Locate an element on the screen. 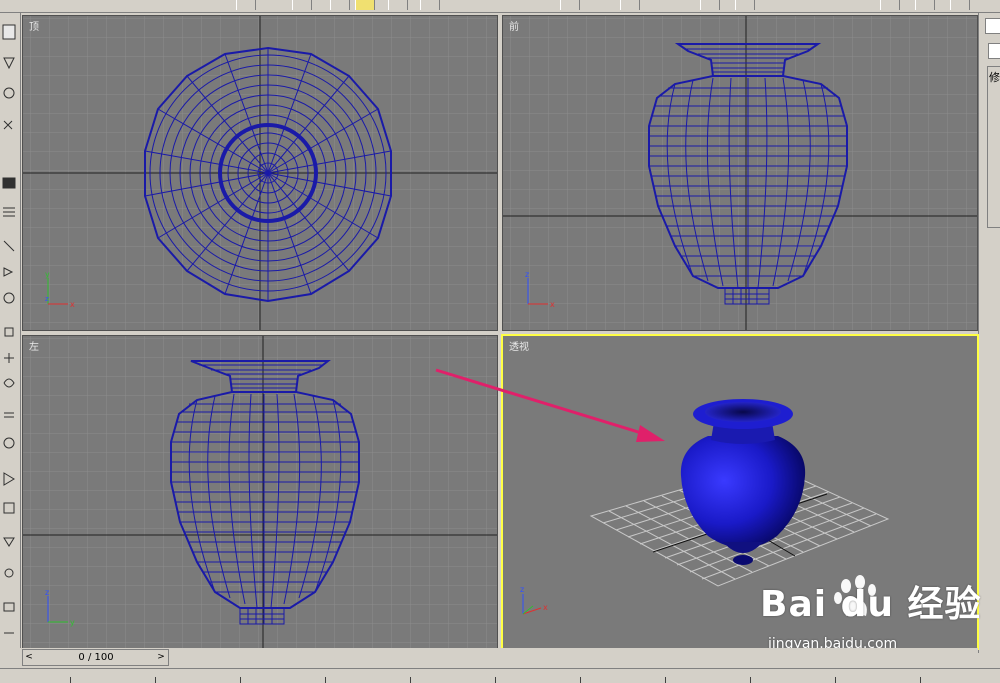 Image resolution: width=1000 pixels, height=683 pixels. track-bar-ruler is located at coordinates (500, 675).